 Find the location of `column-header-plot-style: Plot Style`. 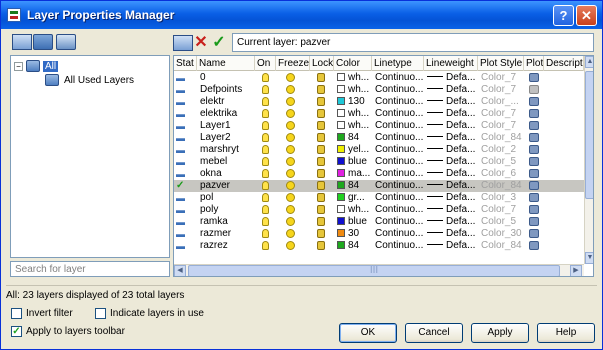

column-header-plot-style: Plot Style is located at coordinates (501, 63).